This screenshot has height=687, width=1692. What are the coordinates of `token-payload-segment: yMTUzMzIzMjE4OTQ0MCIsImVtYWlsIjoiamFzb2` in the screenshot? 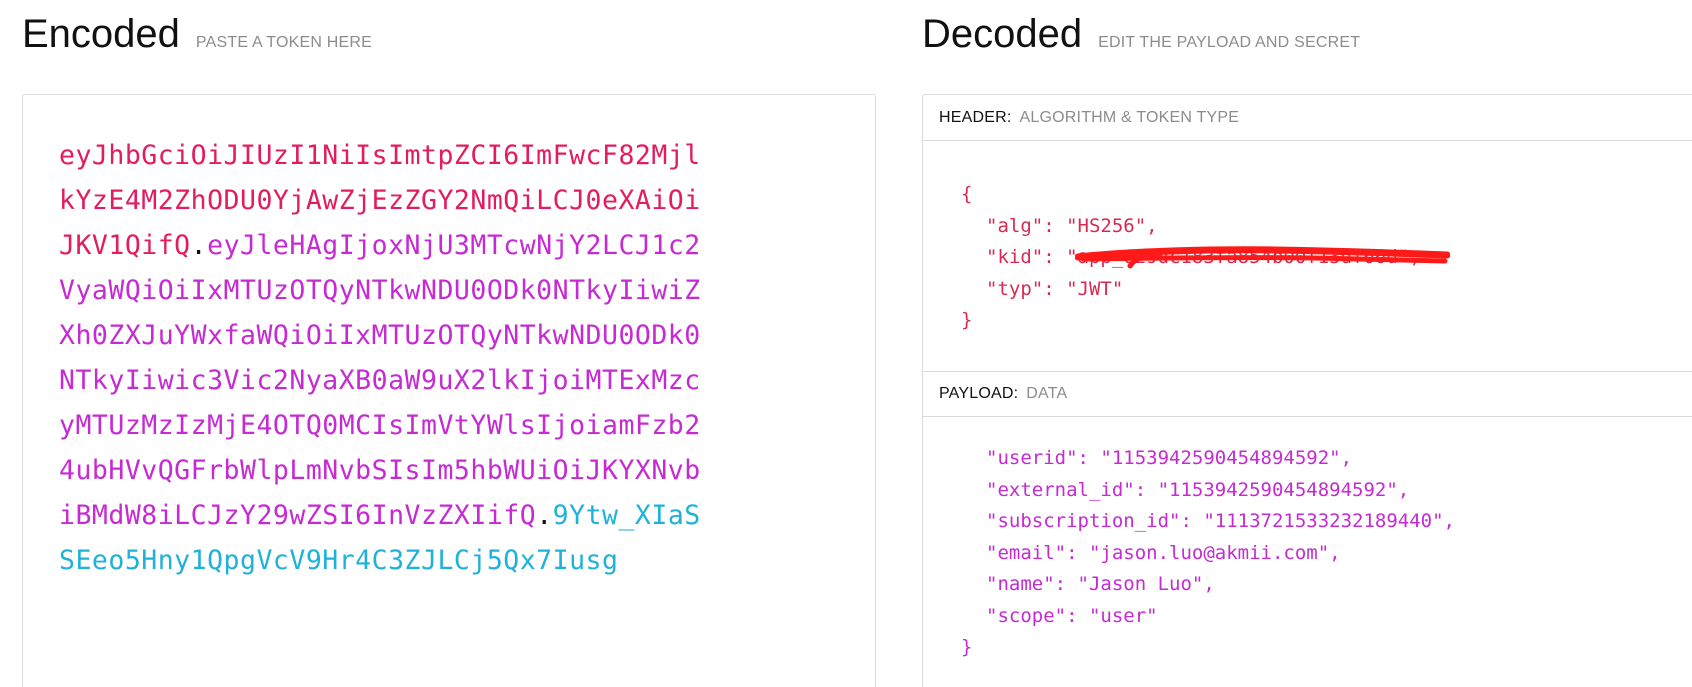 It's located at (380, 425).